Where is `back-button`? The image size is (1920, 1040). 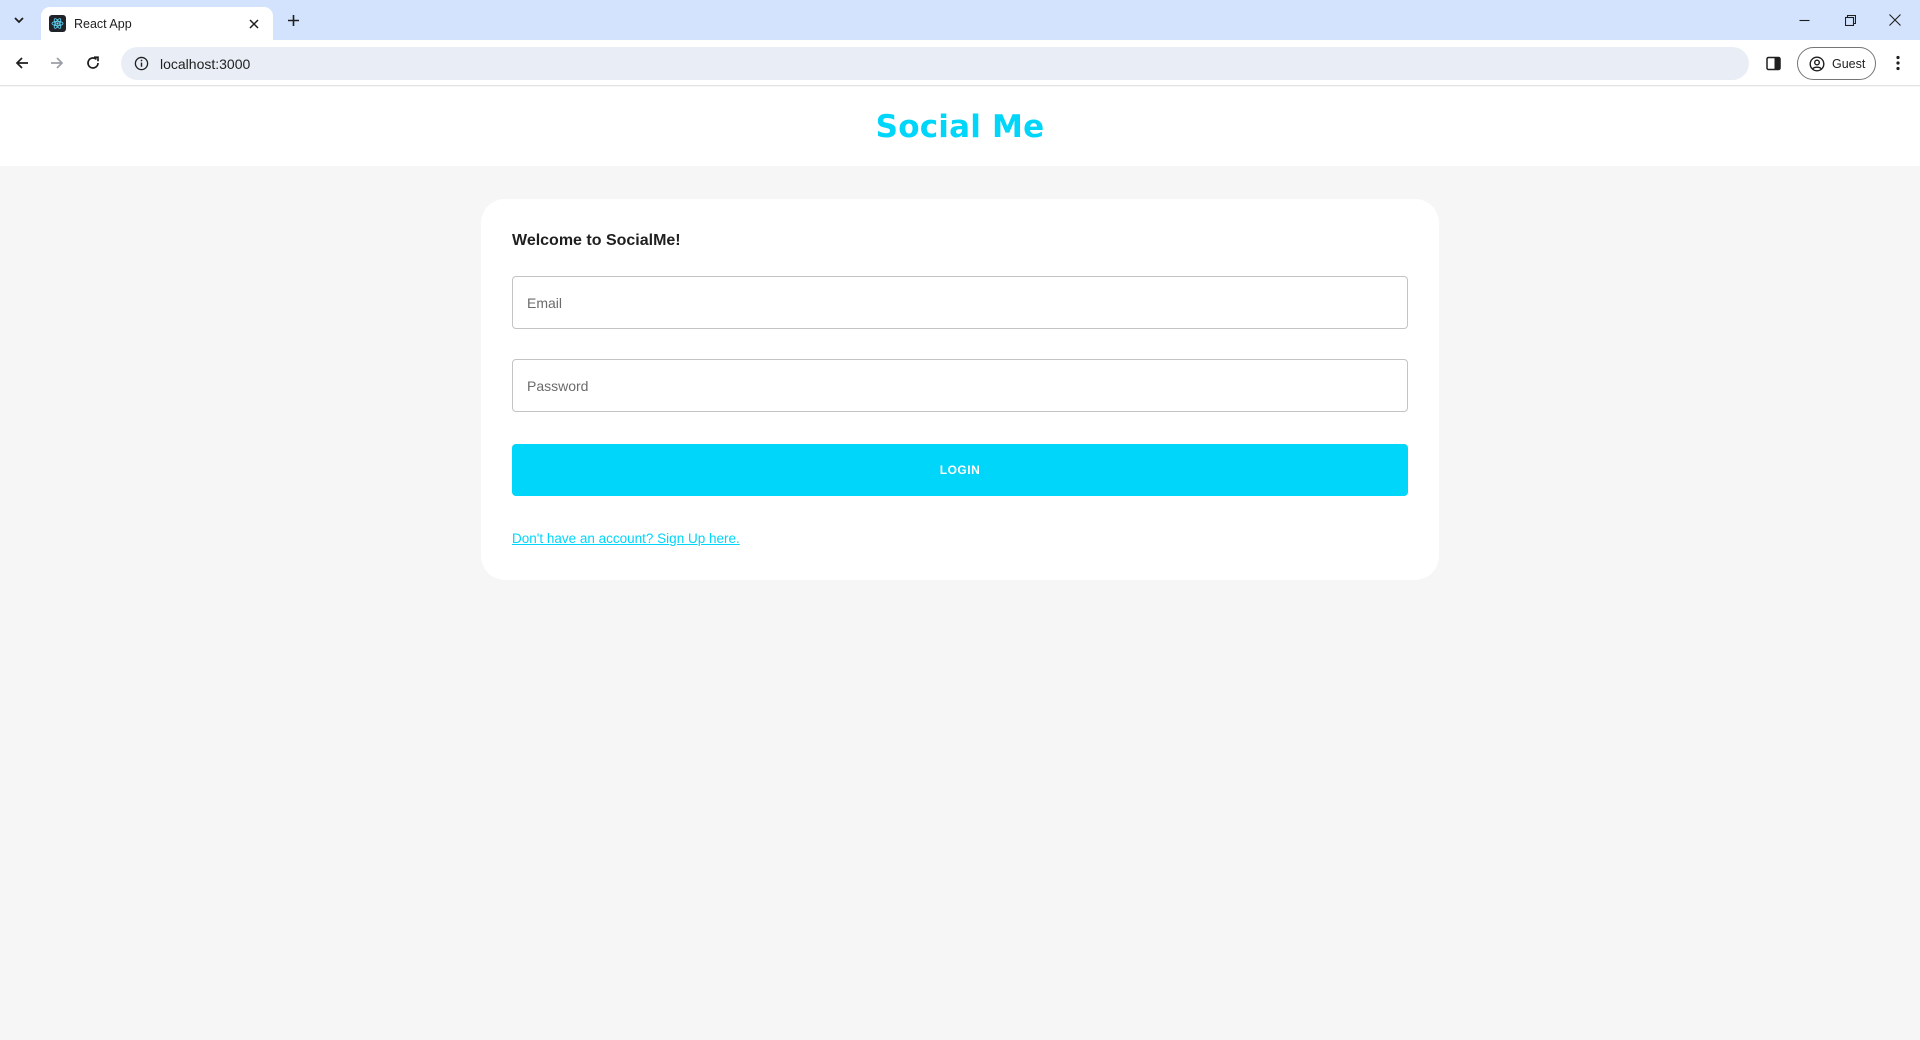 back-button is located at coordinates (22, 63).